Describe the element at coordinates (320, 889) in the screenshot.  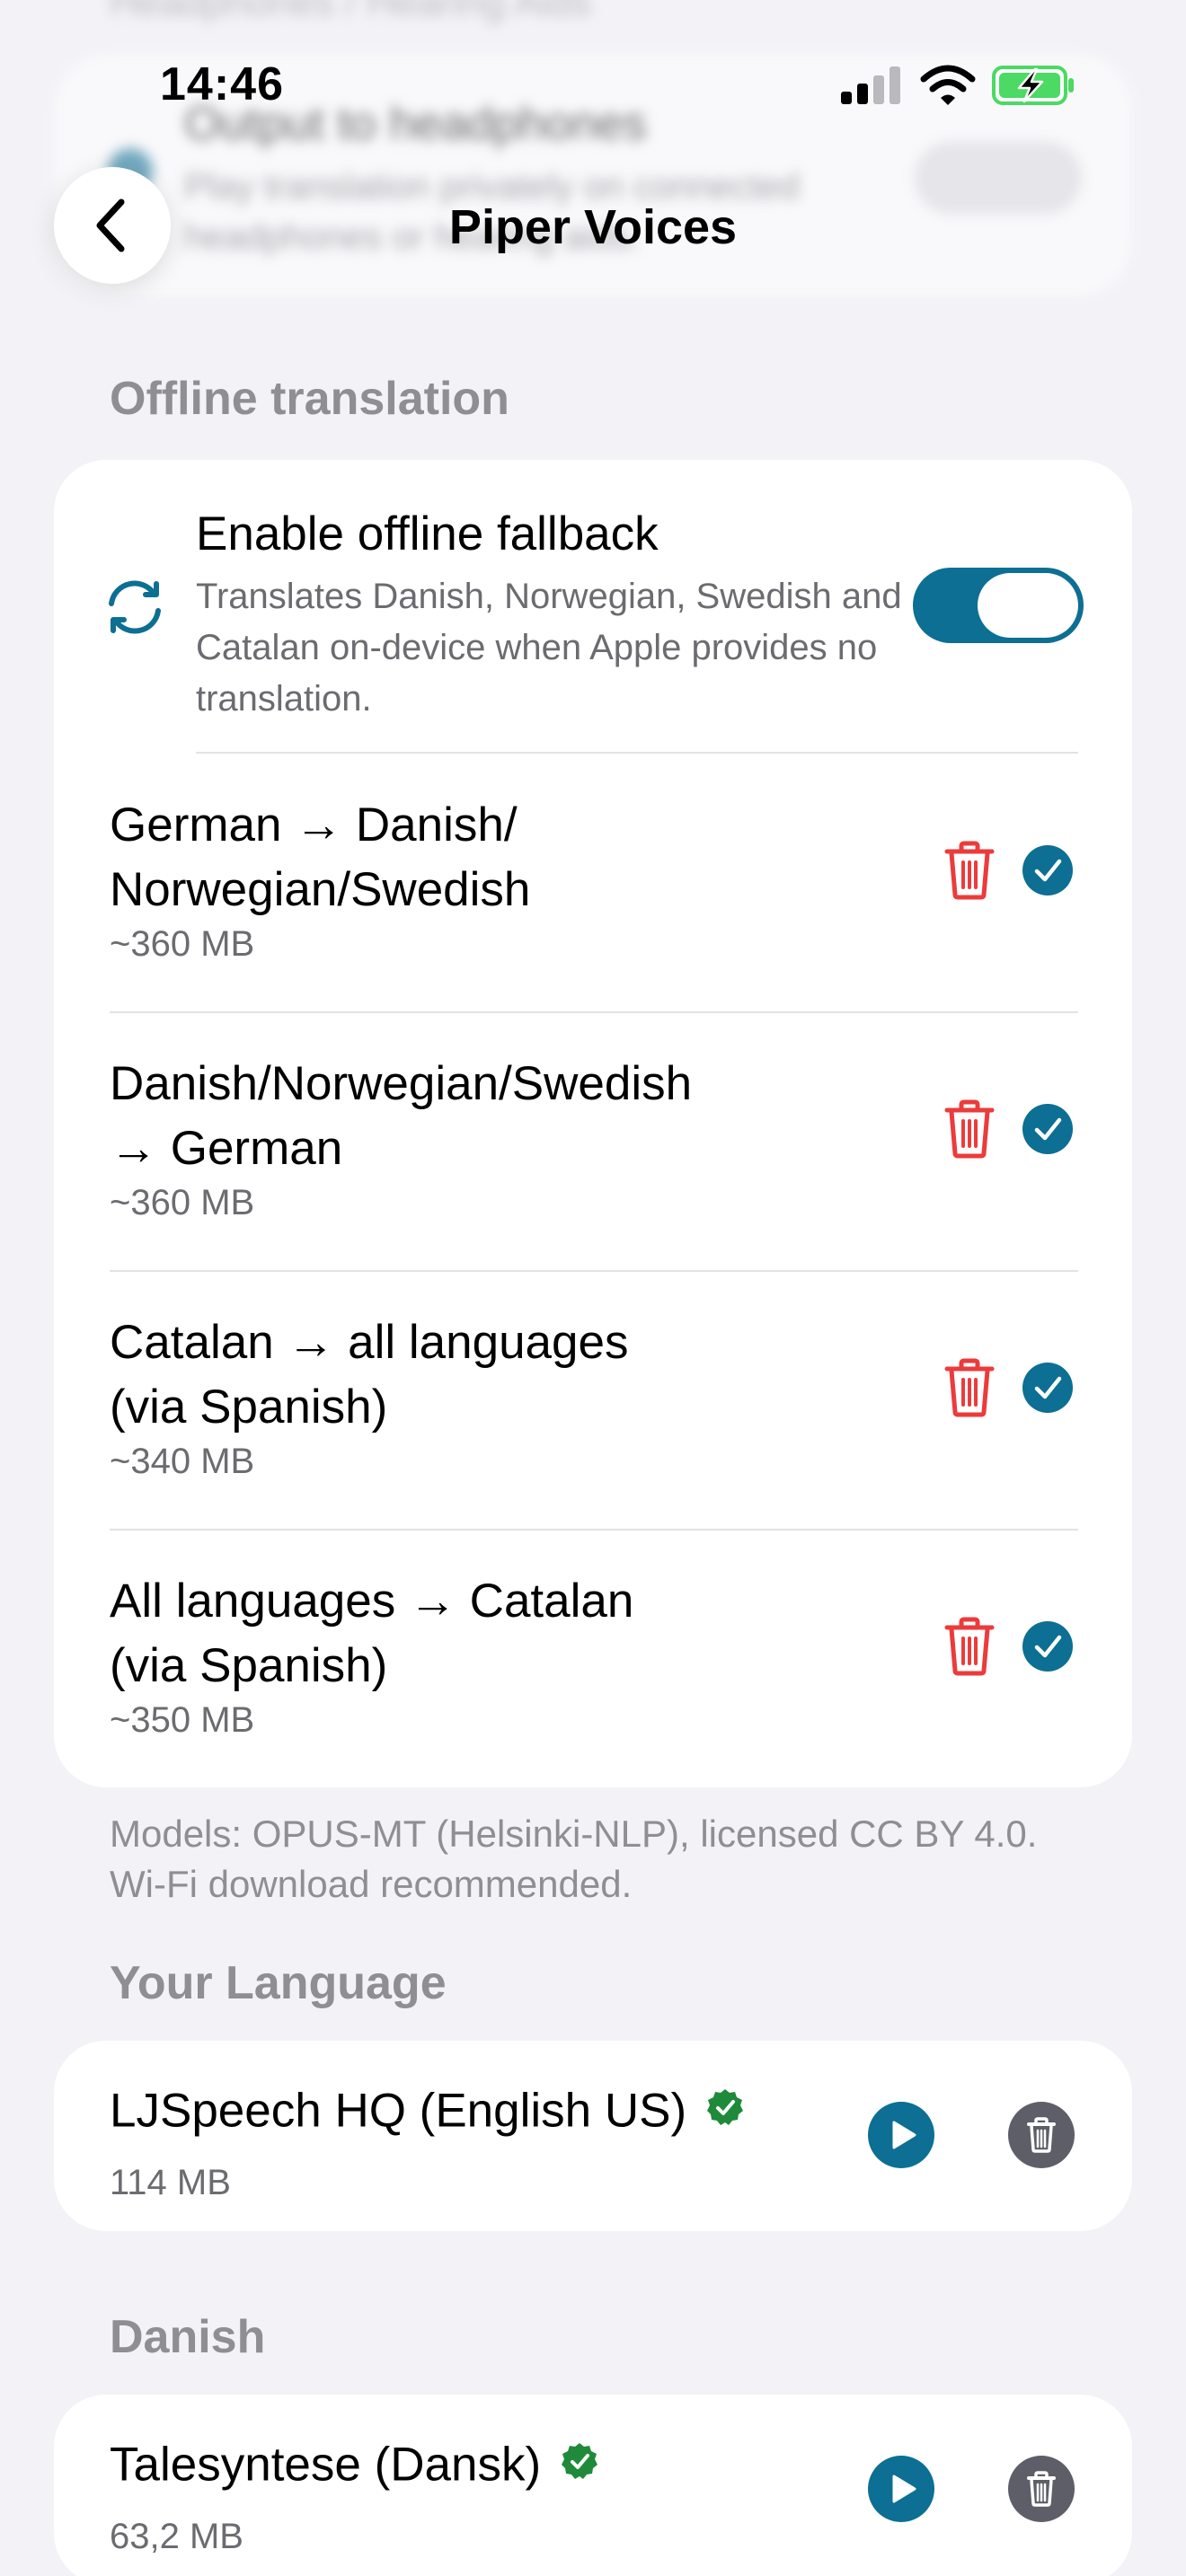
I see `model-title-line: Norwegian/Swedish` at that location.